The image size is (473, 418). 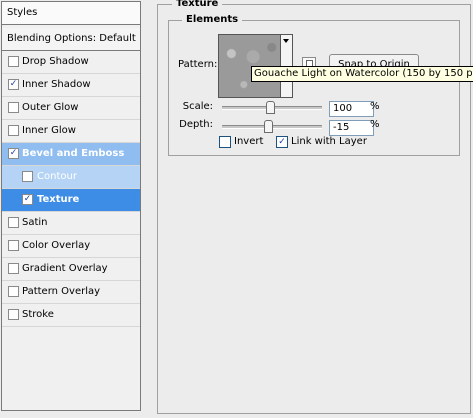 What do you see at coordinates (71, 315) in the screenshot?
I see `style-item-stroke: Stroke` at bounding box center [71, 315].